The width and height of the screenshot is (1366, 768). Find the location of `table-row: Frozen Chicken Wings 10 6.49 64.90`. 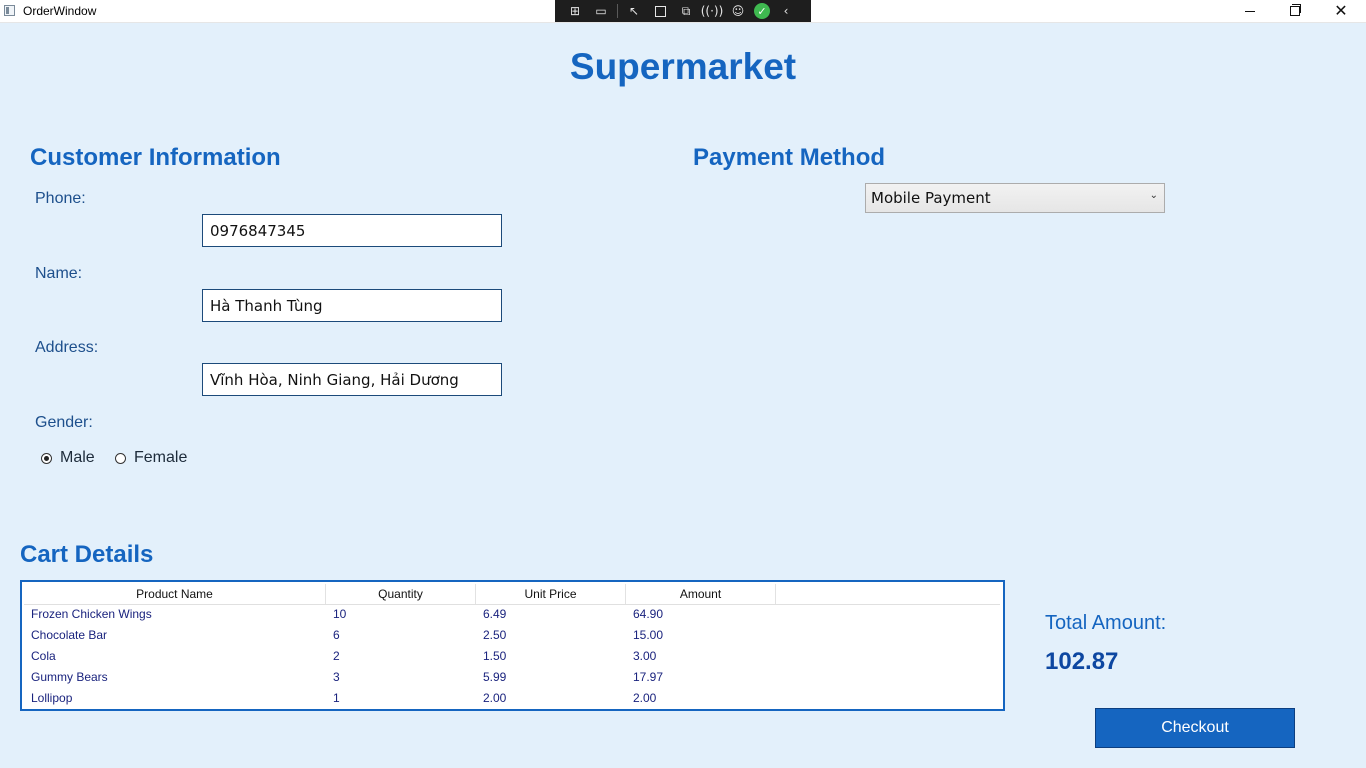

table-row: Frozen Chicken Wings 10 6.49 64.90 is located at coordinates (512, 614).